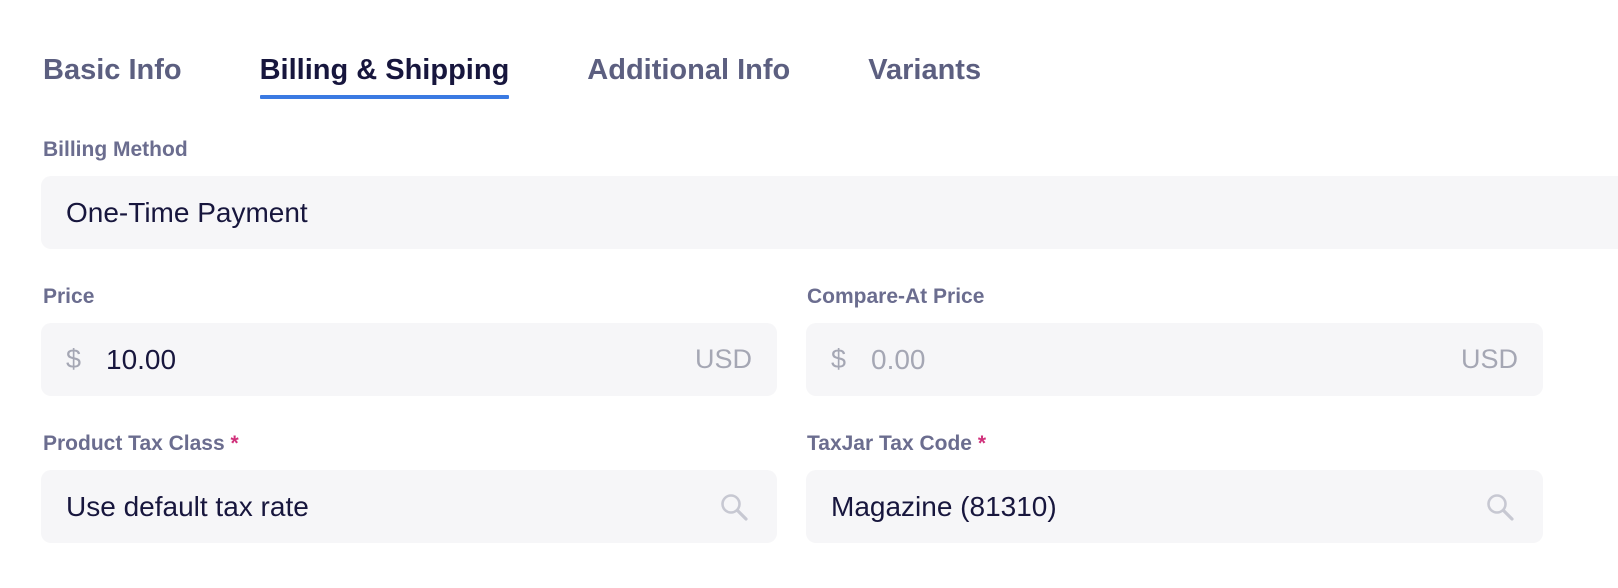 The width and height of the screenshot is (1618, 588). What do you see at coordinates (924, 76) in the screenshot?
I see `tab-variants: Variants` at bounding box center [924, 76].